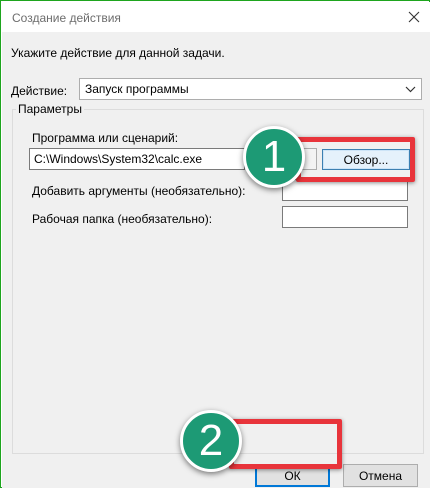 The width and height of the screenshot is (434, 496). What do you see at coordinates (105, 138) in the screenshot?
I see `program-label: Программа или сценарий:` at bounding box center [105, 138].